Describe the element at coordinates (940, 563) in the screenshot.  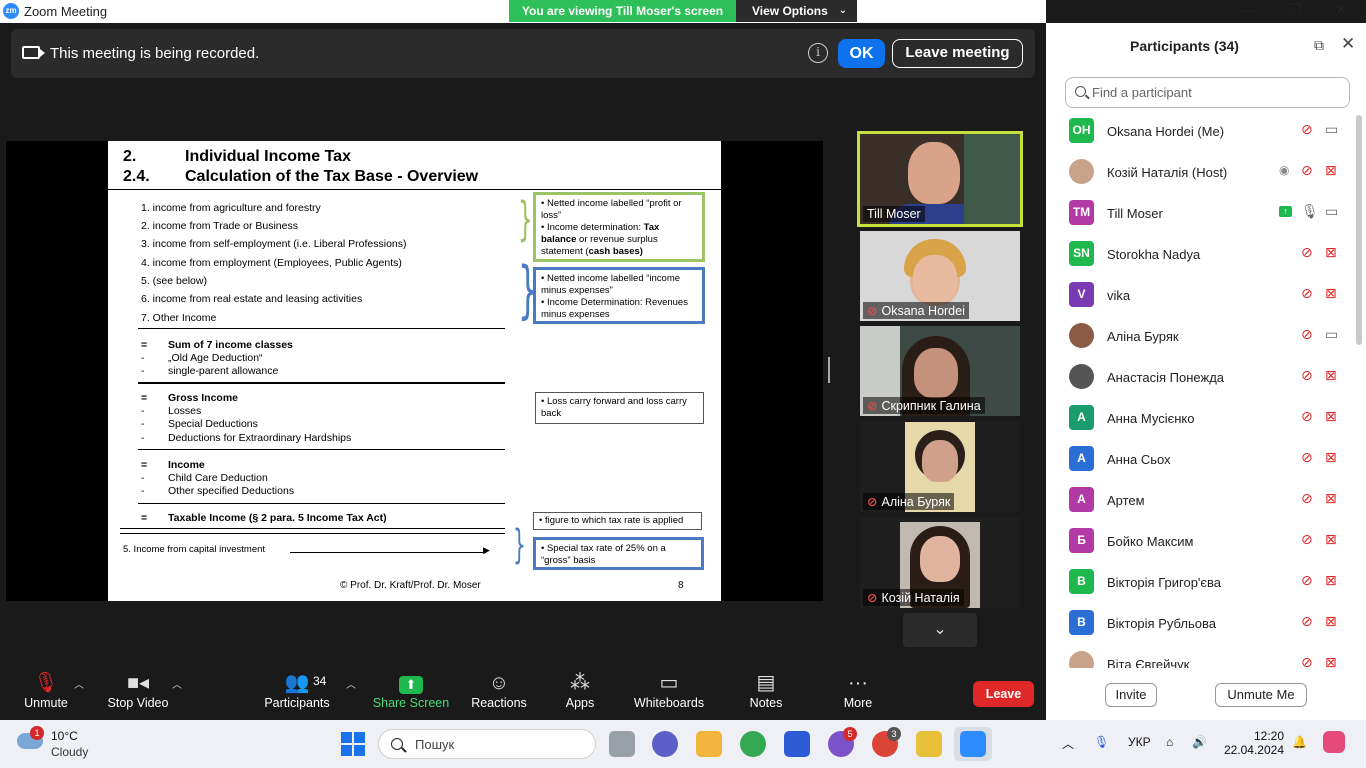
I see `video-tile-koziy: ⊘ Козій Наталія` at that location.